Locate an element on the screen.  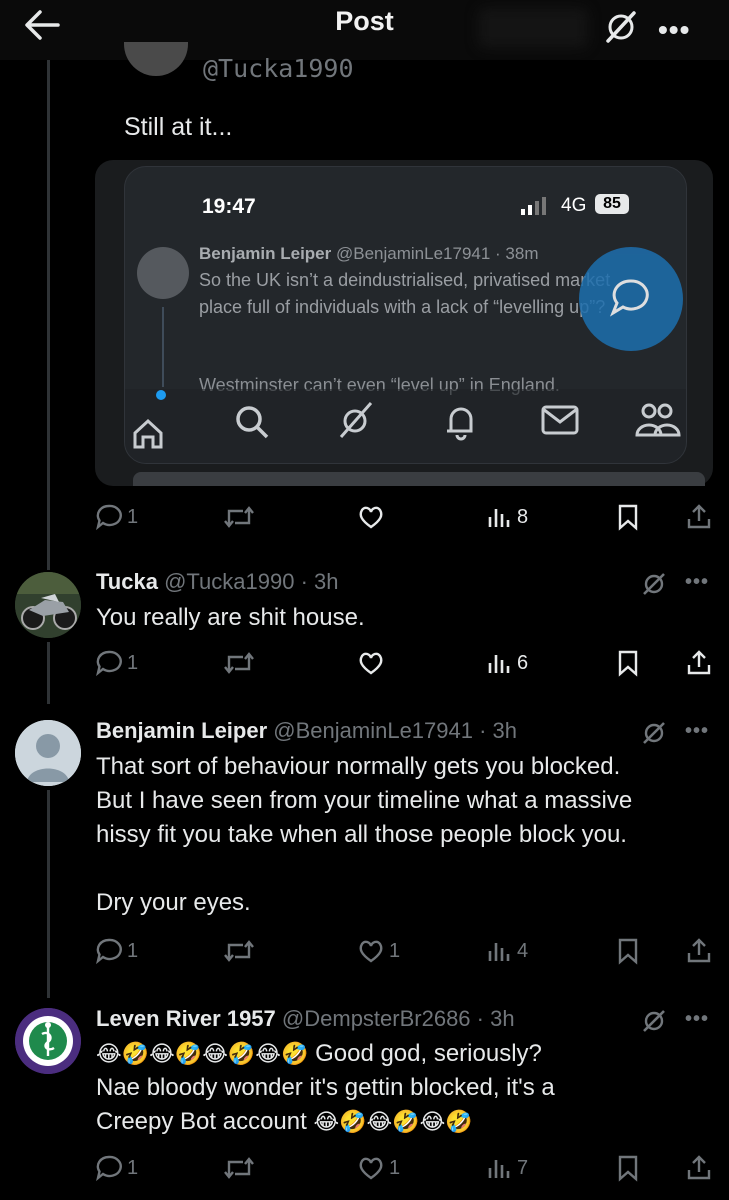
author-name: Leven River 1957 is located at coordinates (186, 1018).